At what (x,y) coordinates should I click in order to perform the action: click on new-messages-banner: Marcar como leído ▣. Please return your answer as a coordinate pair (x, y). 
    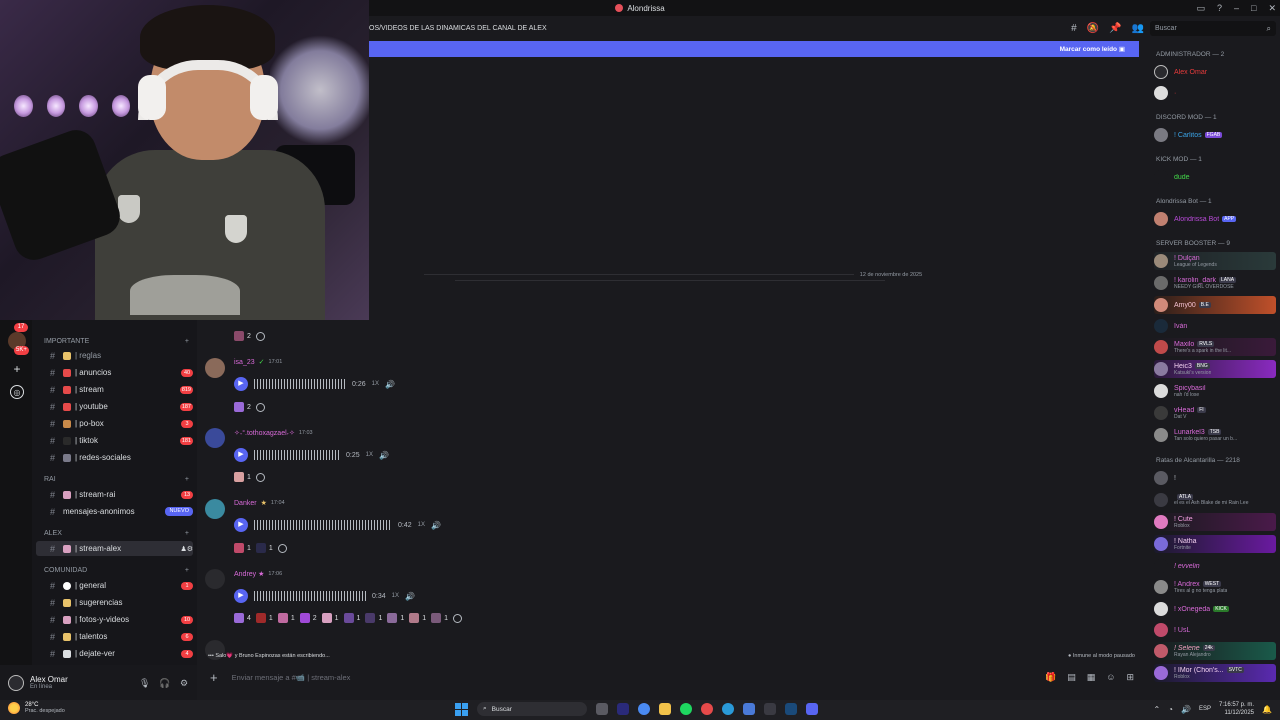
    Looking at the image, I should click on (754, 49).